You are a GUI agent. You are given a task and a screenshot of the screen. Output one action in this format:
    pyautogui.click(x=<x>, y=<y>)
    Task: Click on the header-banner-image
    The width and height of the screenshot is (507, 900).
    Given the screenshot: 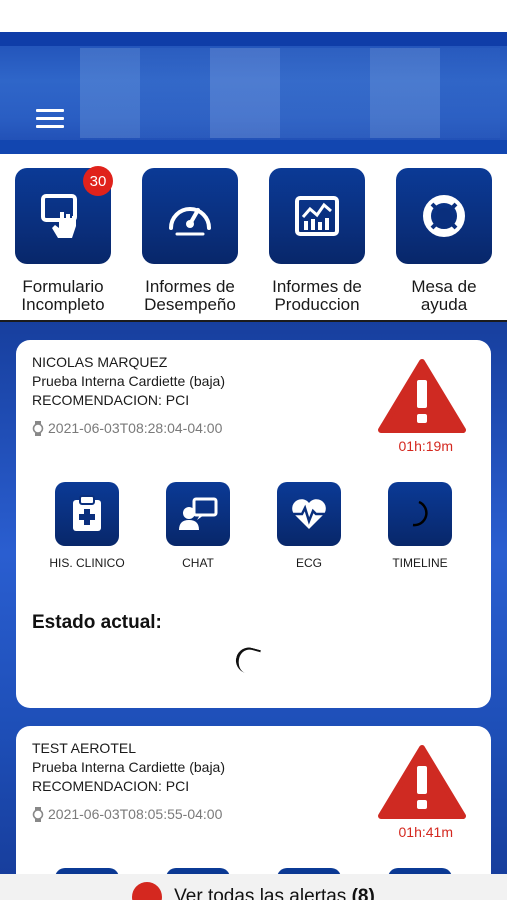 What is the action you would take?
    pyautogui.click(x=290, y=93)
    